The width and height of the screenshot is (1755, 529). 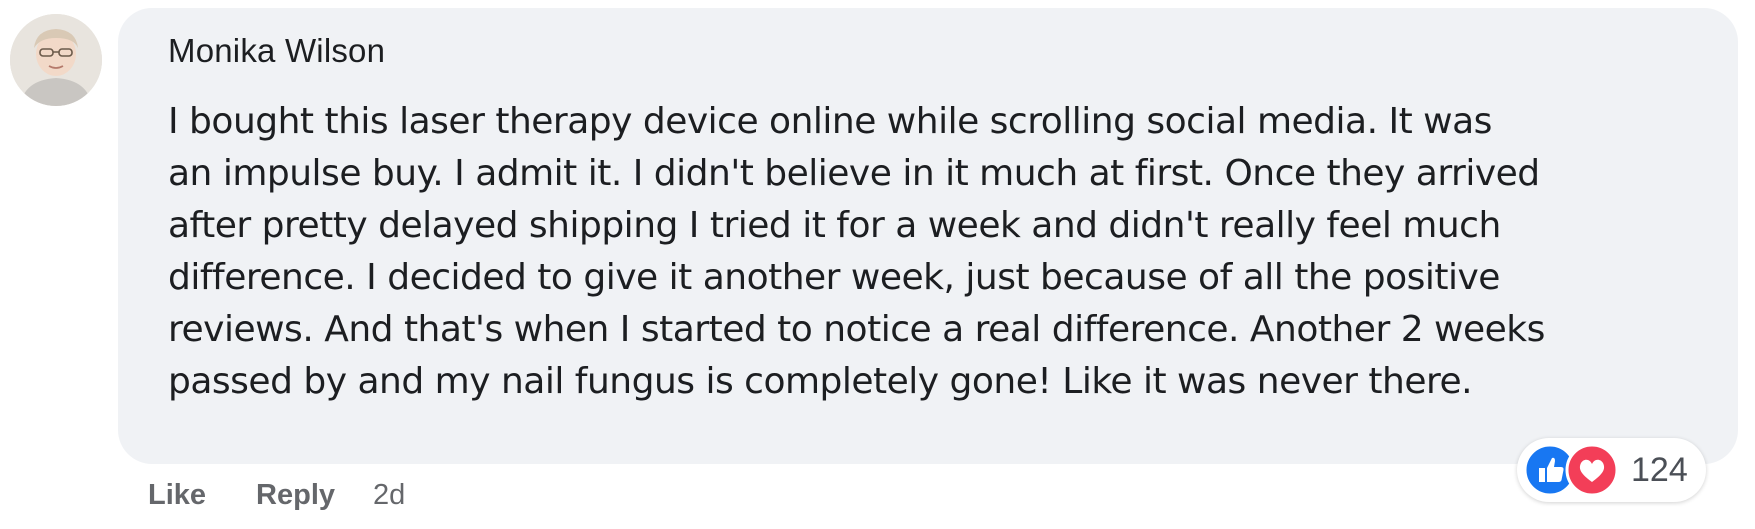 I want to click on reactions-summary: 124, so click(x=1611, y=470).